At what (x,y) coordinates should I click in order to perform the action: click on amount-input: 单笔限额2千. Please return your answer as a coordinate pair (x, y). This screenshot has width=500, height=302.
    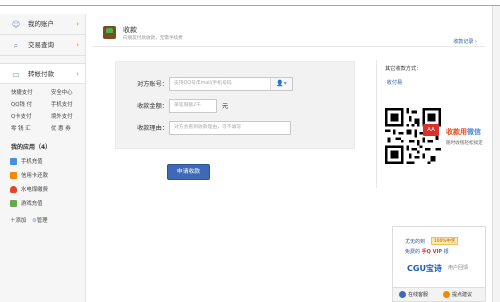
    Looking at the image, I should click on (193, 106).